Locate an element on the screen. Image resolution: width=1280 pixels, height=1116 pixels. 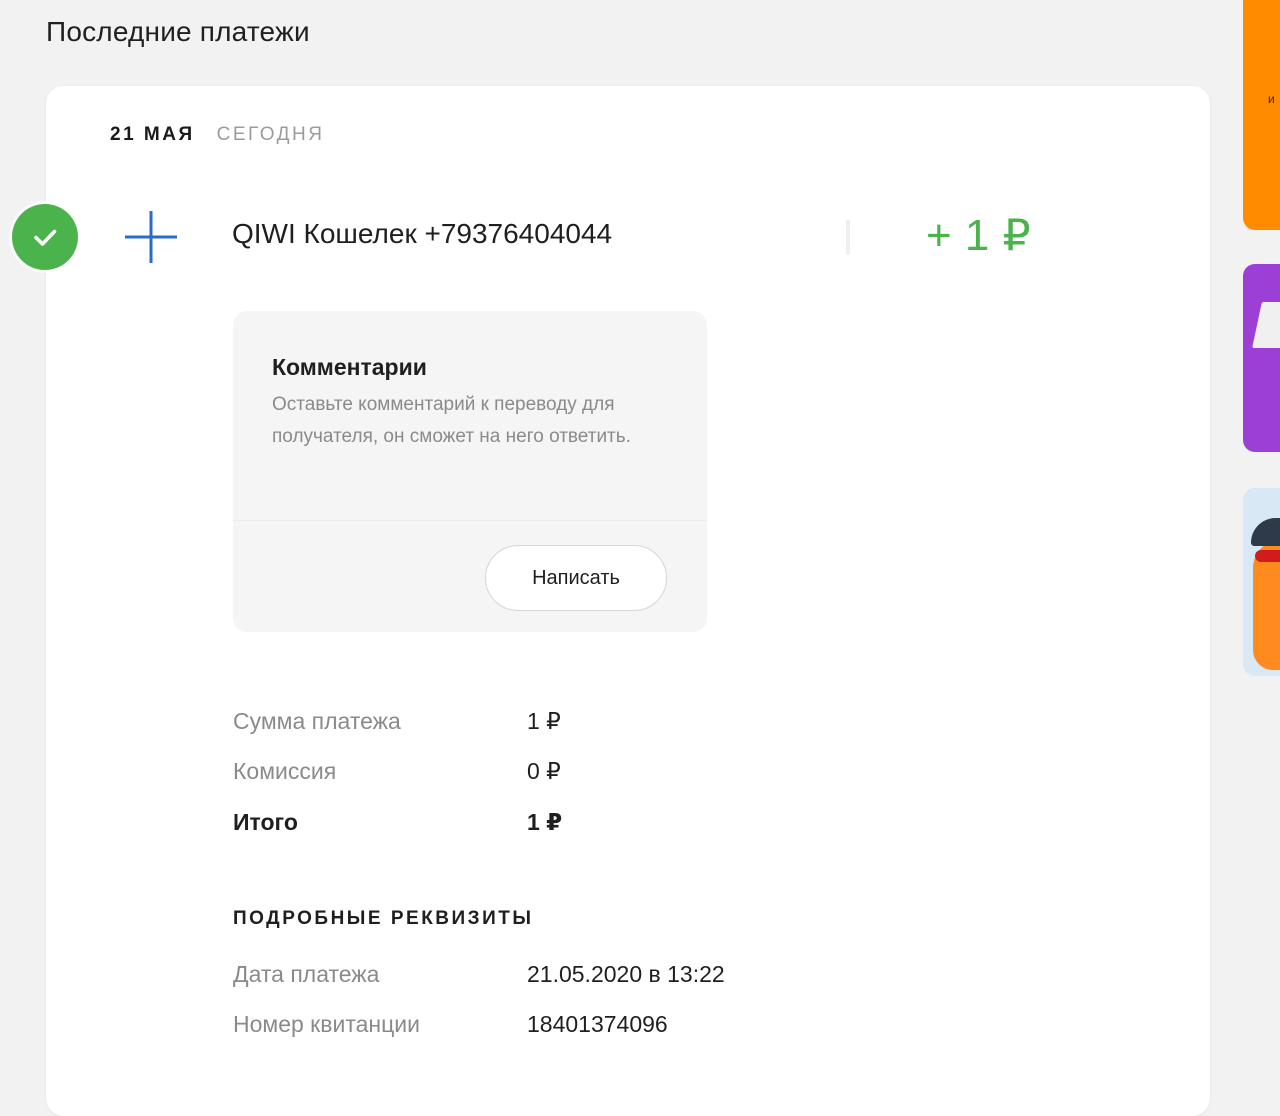
faint-separator is located at coordinates (848, 237).